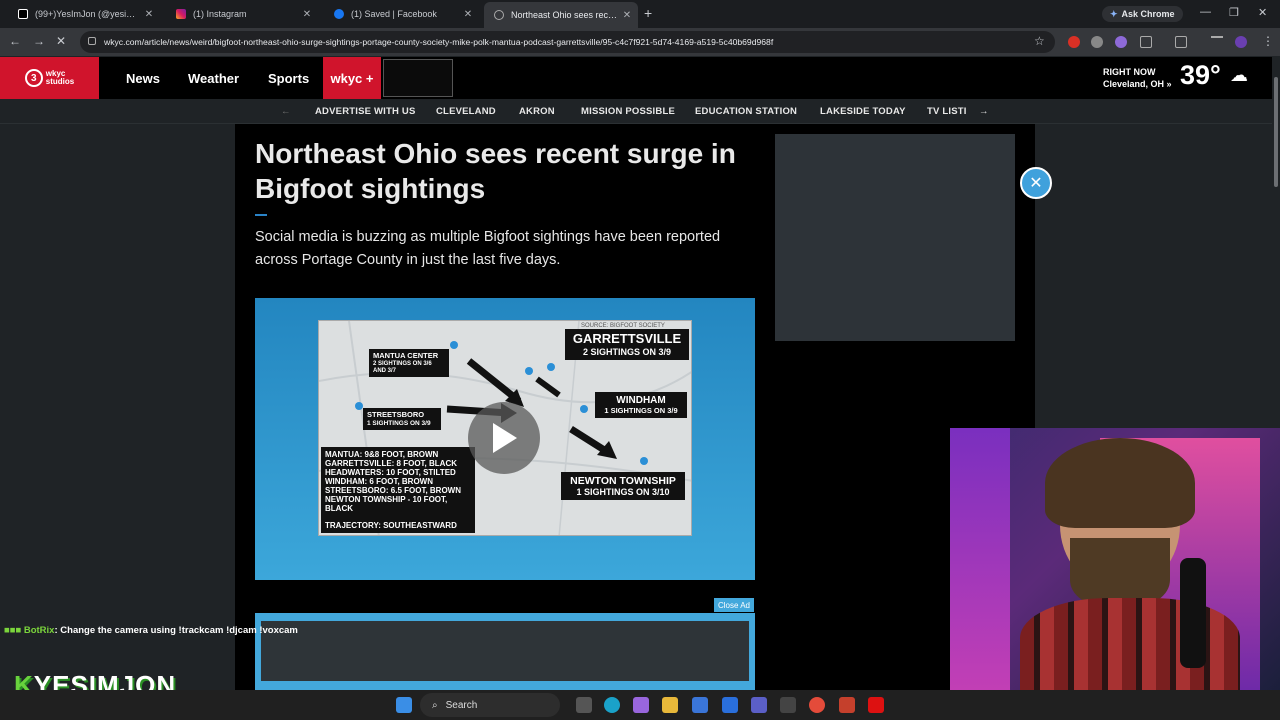  What do you see at coordinates (1276, 132) in the screenshot?
I see `scrollbar-thumb` at bounding box center [1276, 132].